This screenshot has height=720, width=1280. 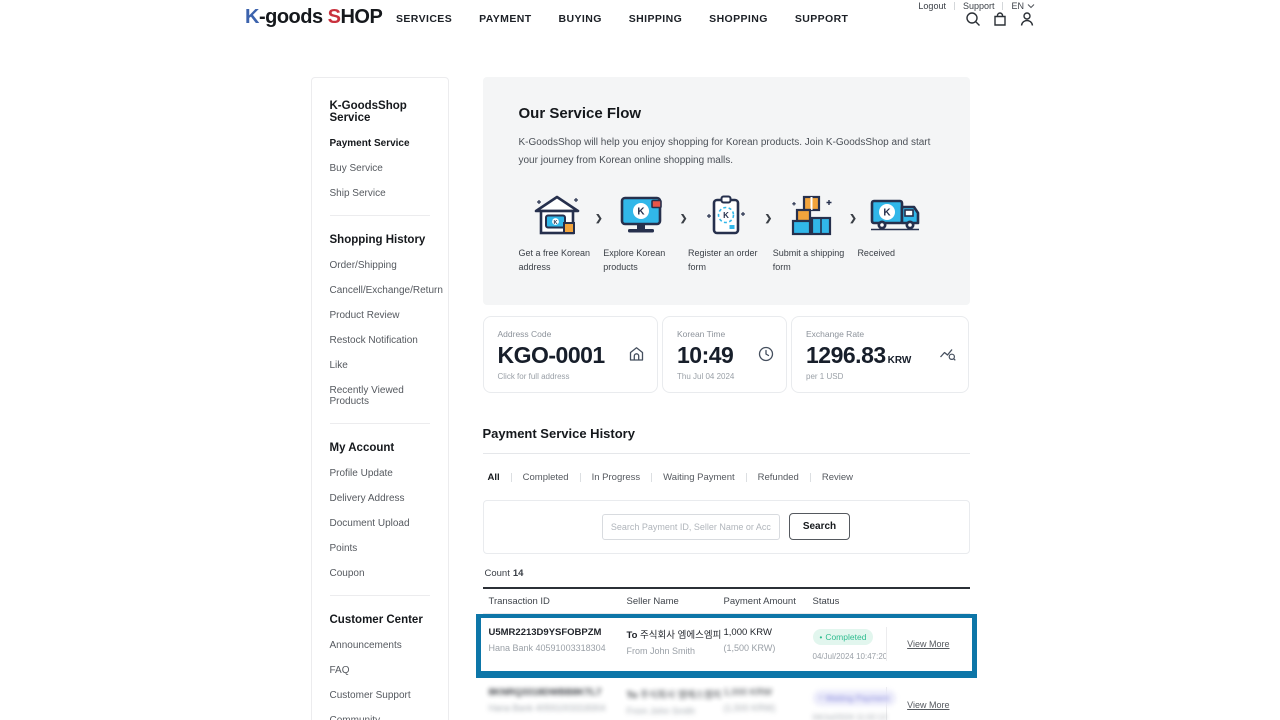 I want to click on exchange-rate-label: Exchange Rate, so click(x=835, y=333).